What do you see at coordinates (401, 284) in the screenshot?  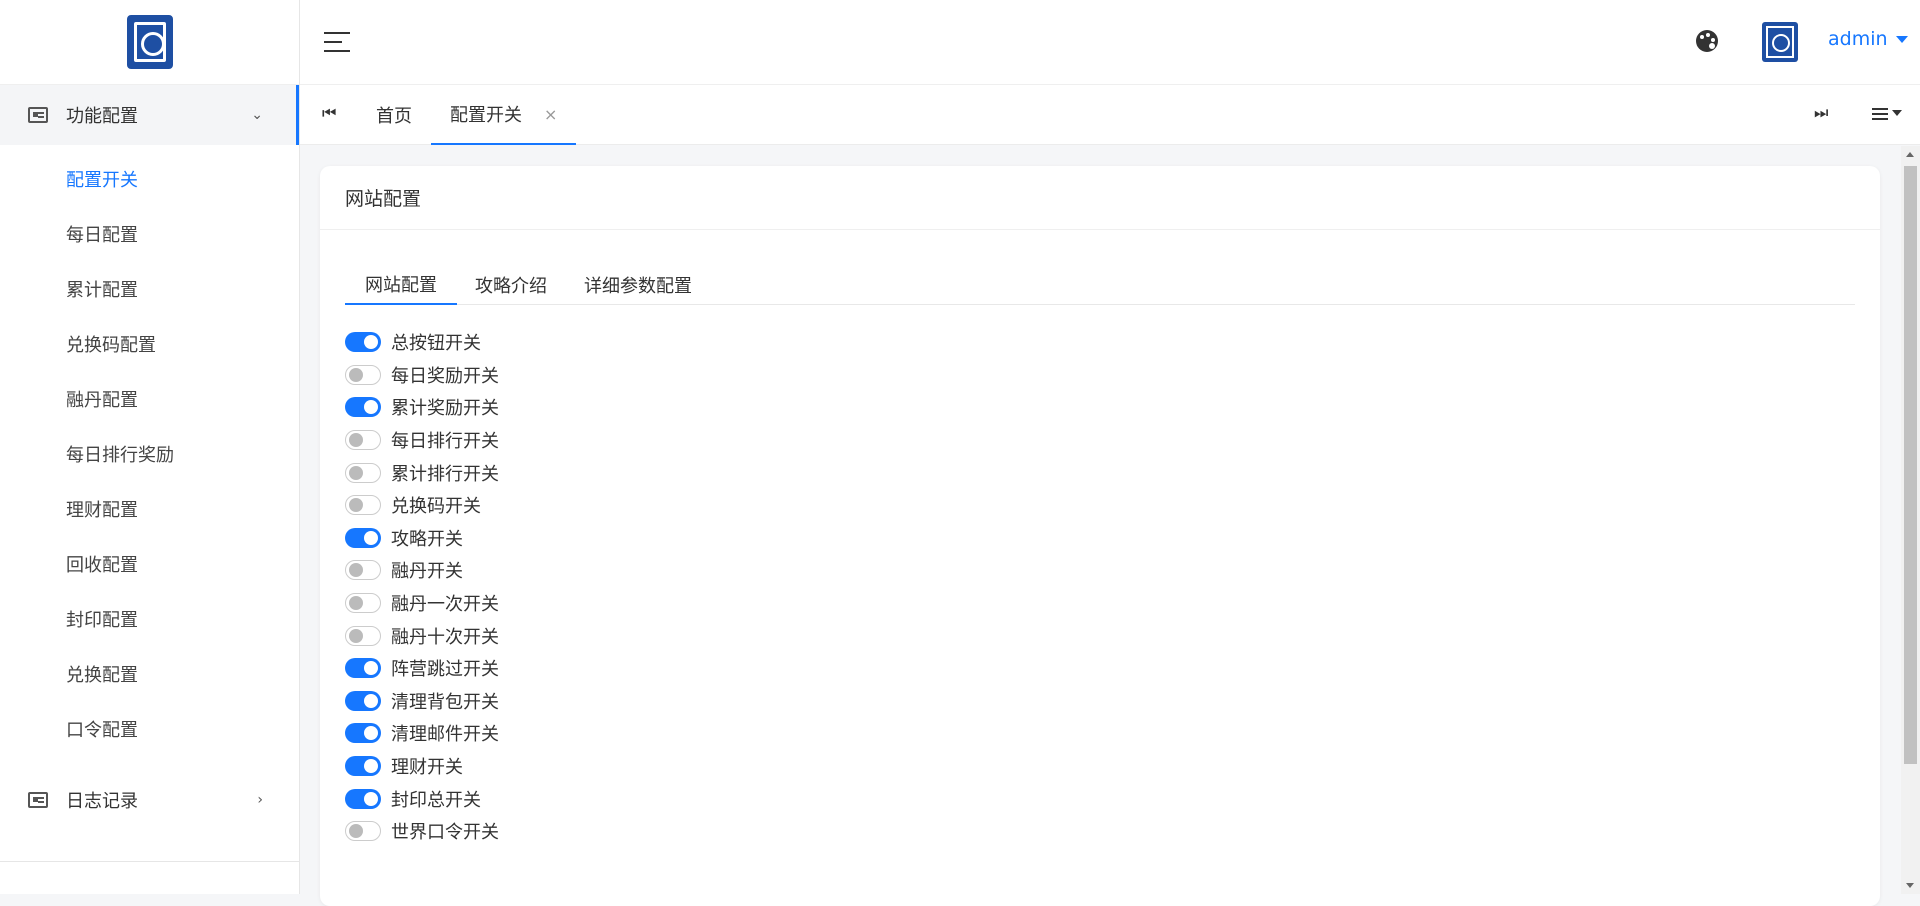 I see `tab-site-config: 网站配置` at bounding box center [401, 284].